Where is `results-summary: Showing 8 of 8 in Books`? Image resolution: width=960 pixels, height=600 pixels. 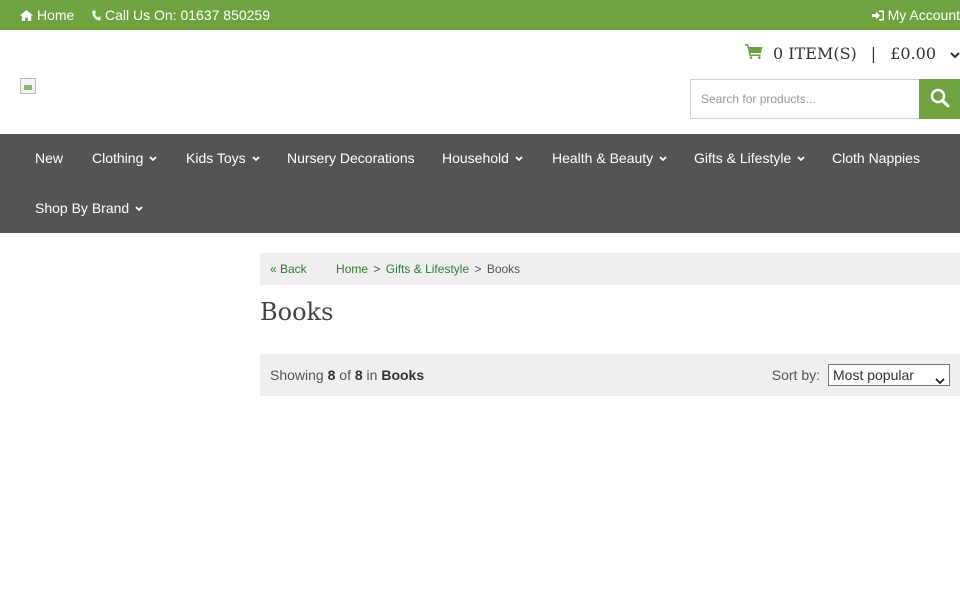
results-summary: Showing 8 of 8 in Books is located at coordinates (347, 375).